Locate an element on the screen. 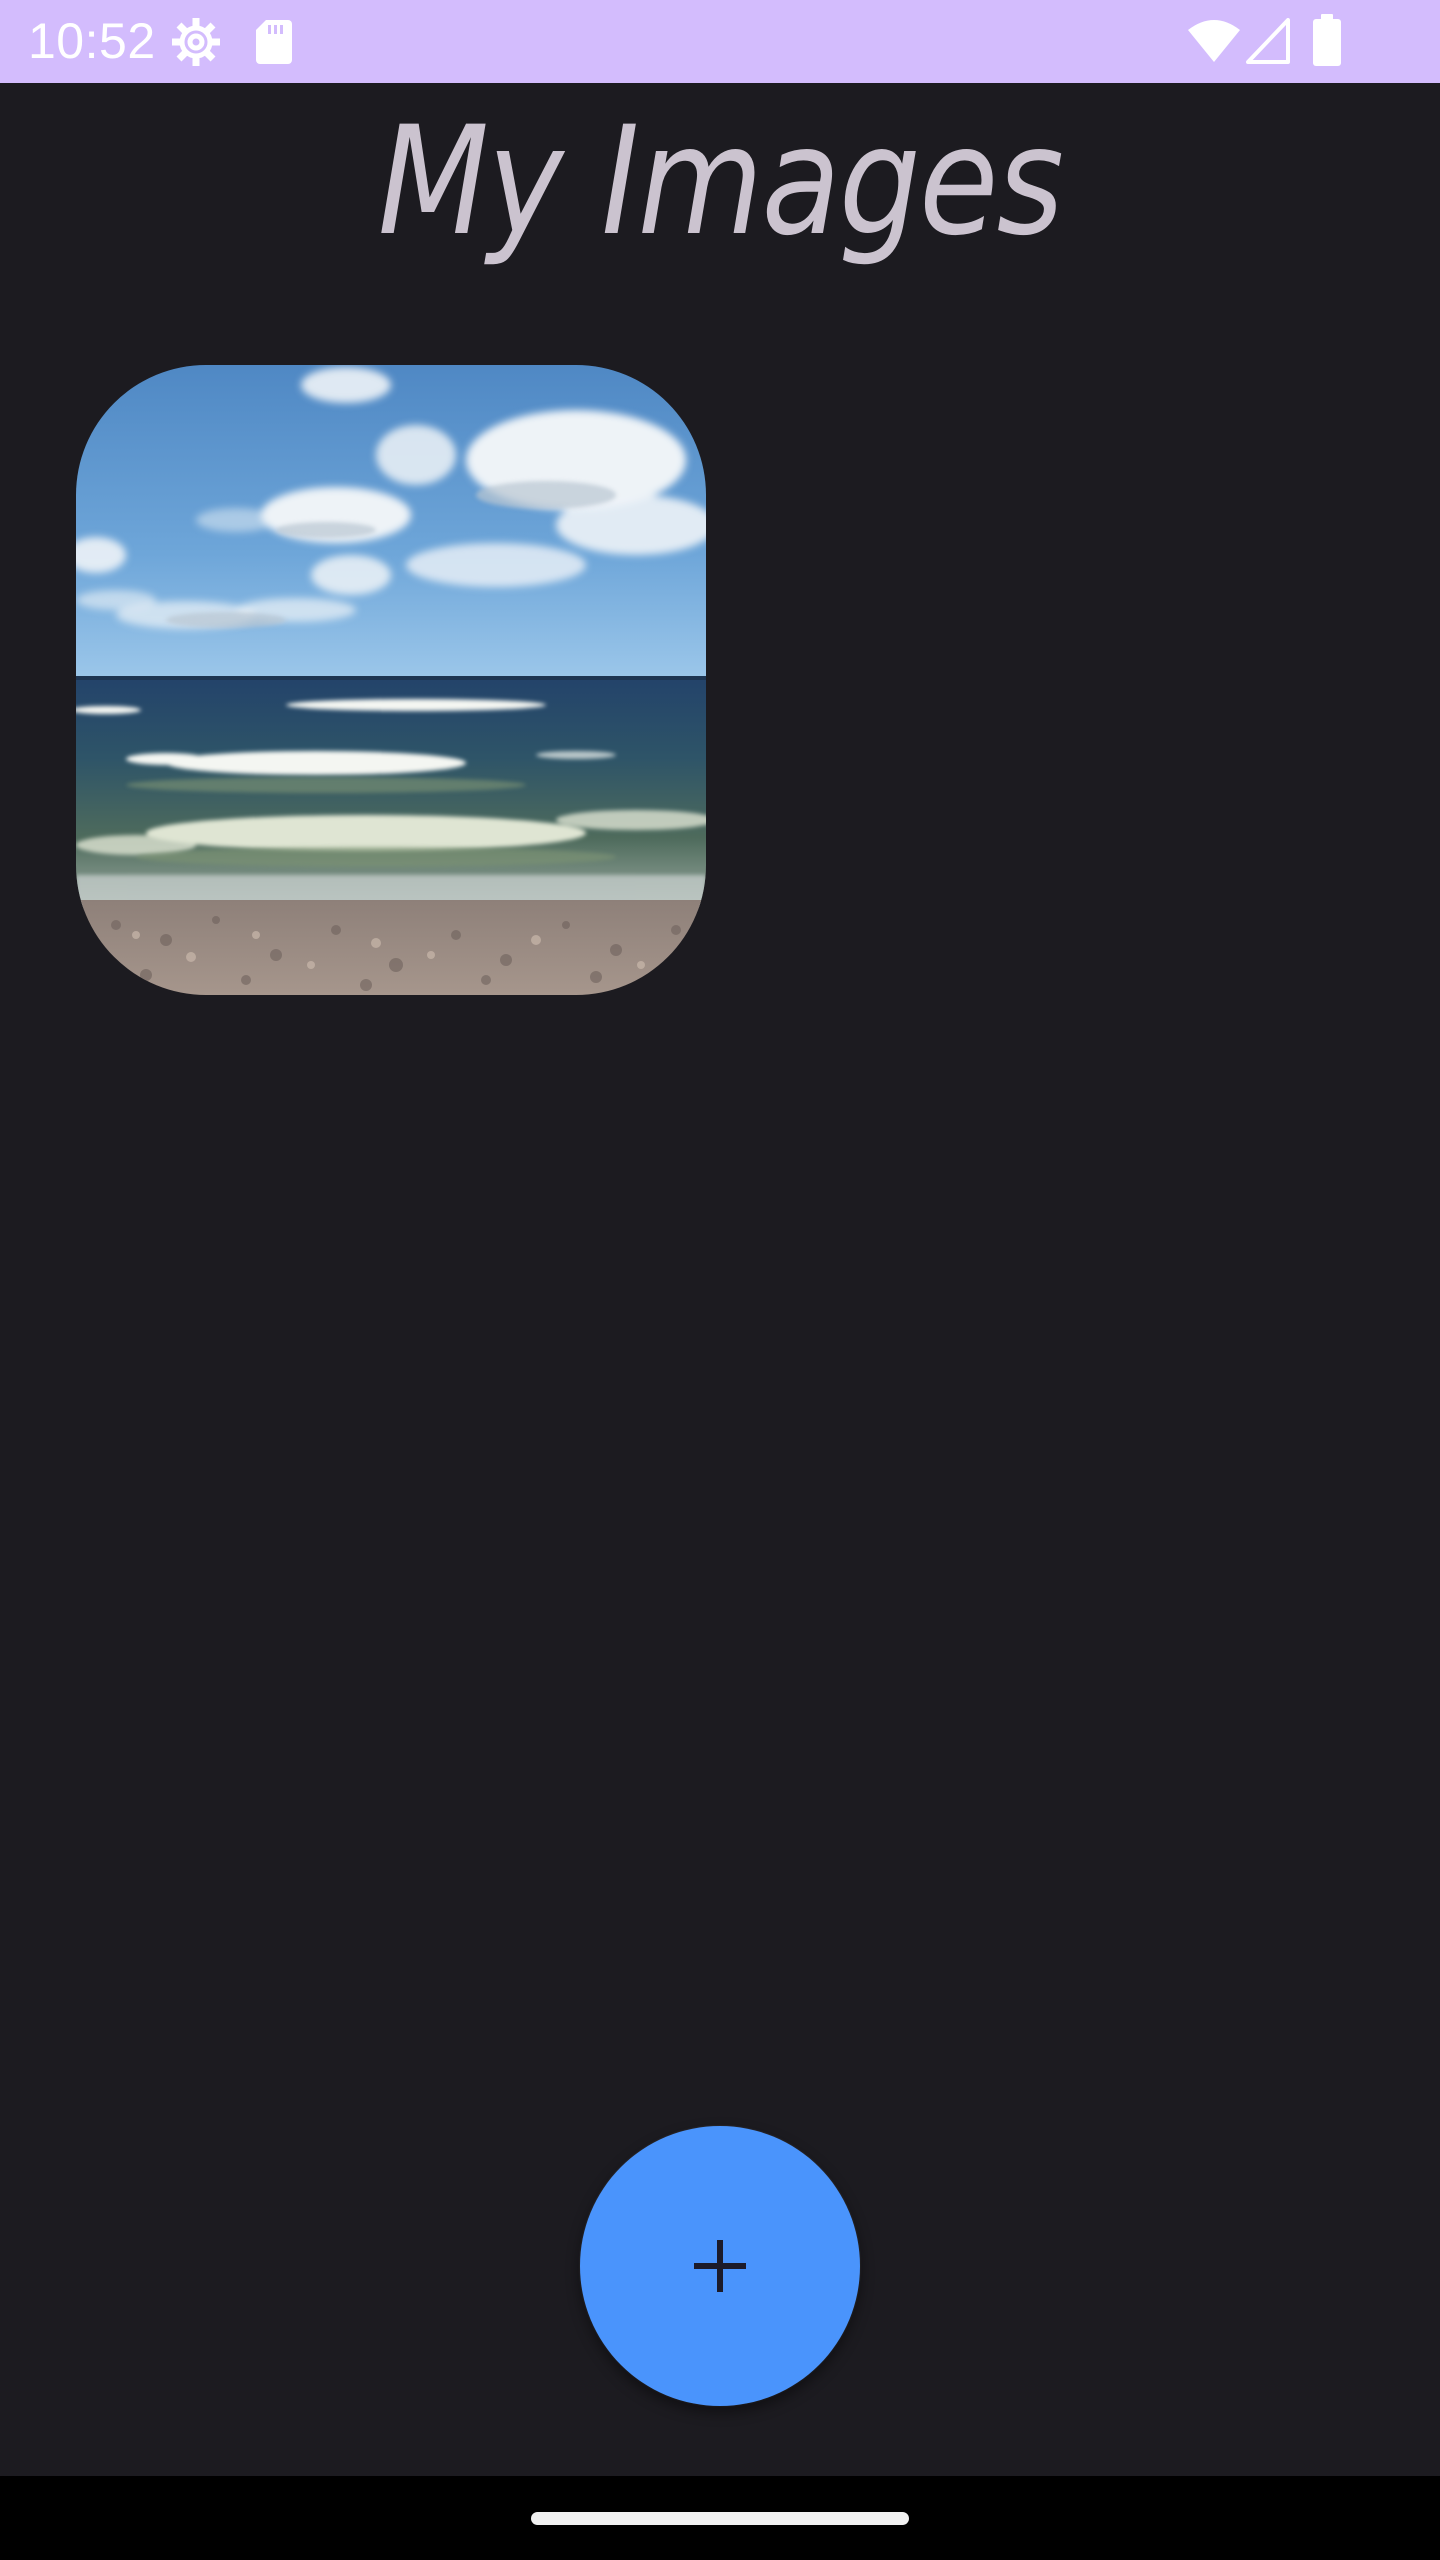 The image size is (1440, 2560). add-image-button is located at coordinates (720, 2266).